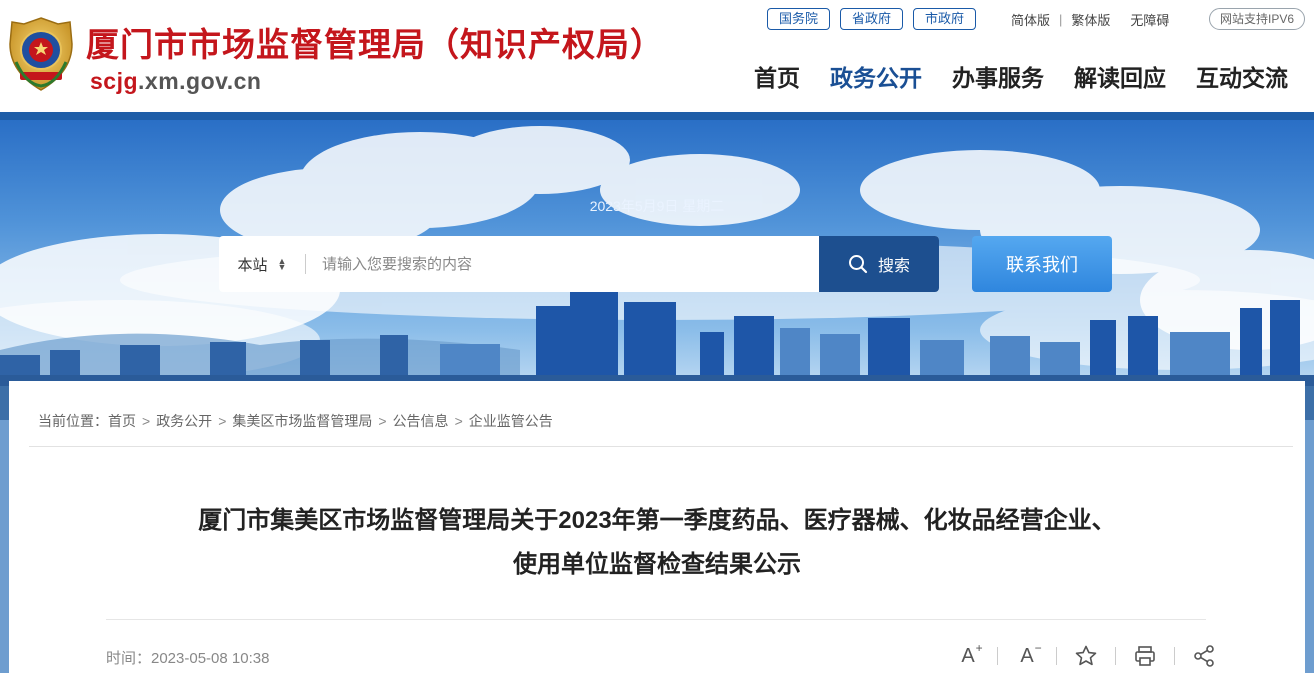  What do you see at coordinates (1149, 19) in the screenshot?
I see `accessibility-link: 无障碍` at bounding box center [1149, 19].